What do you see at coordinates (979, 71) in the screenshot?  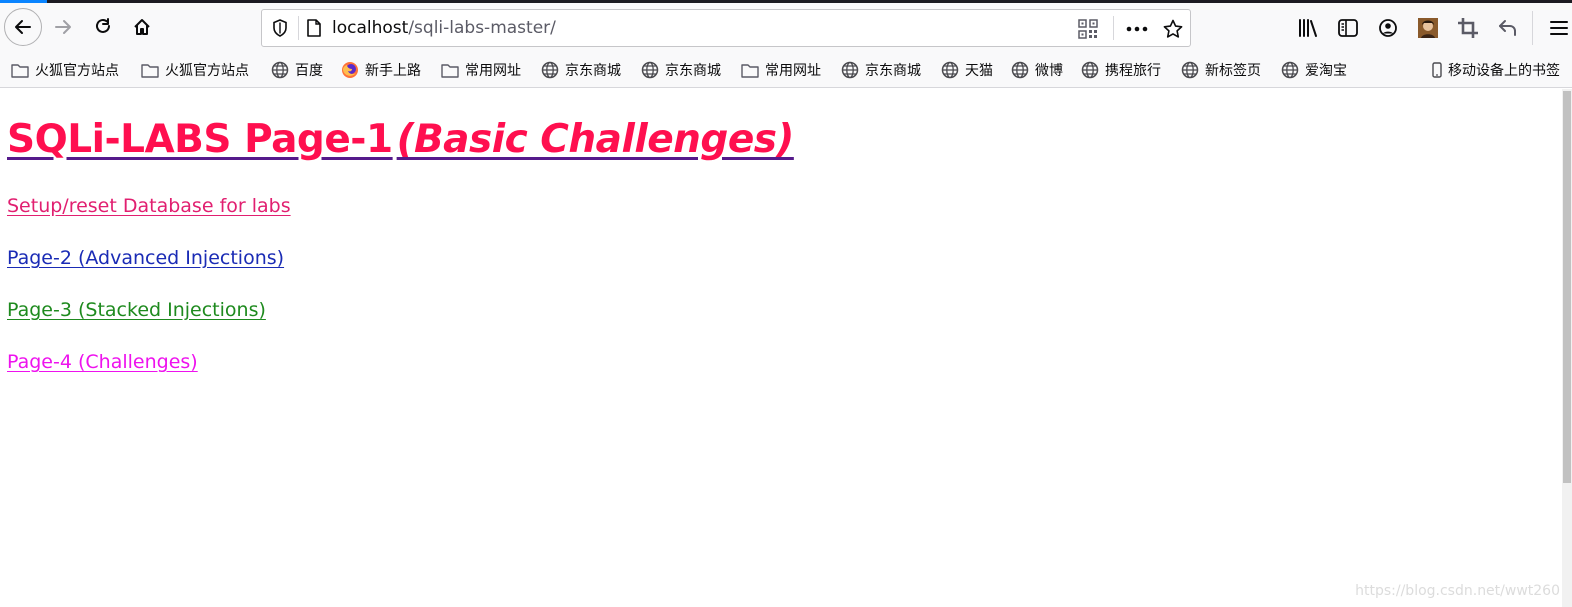 I see `bookmark-label: 天猫` at bounding box center [979, 71].